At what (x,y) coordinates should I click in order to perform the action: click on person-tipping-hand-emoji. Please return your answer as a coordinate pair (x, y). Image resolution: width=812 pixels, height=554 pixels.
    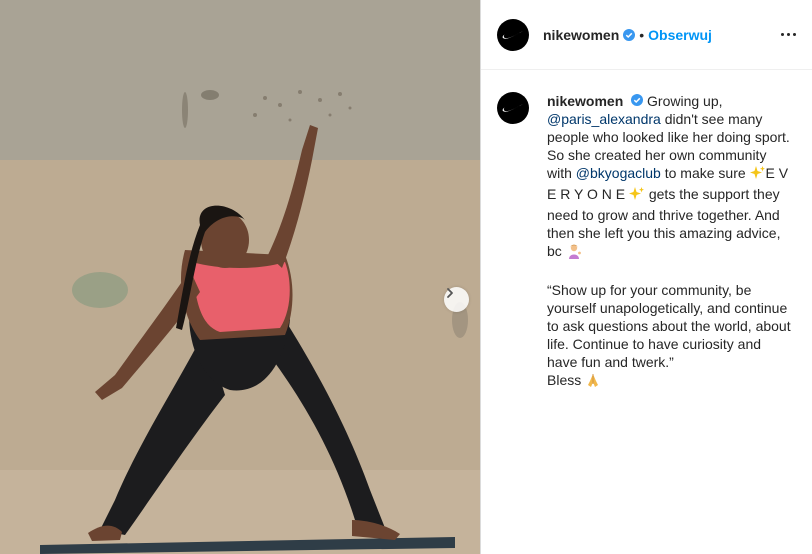
    Looking at the image, I should click on (574, 253).